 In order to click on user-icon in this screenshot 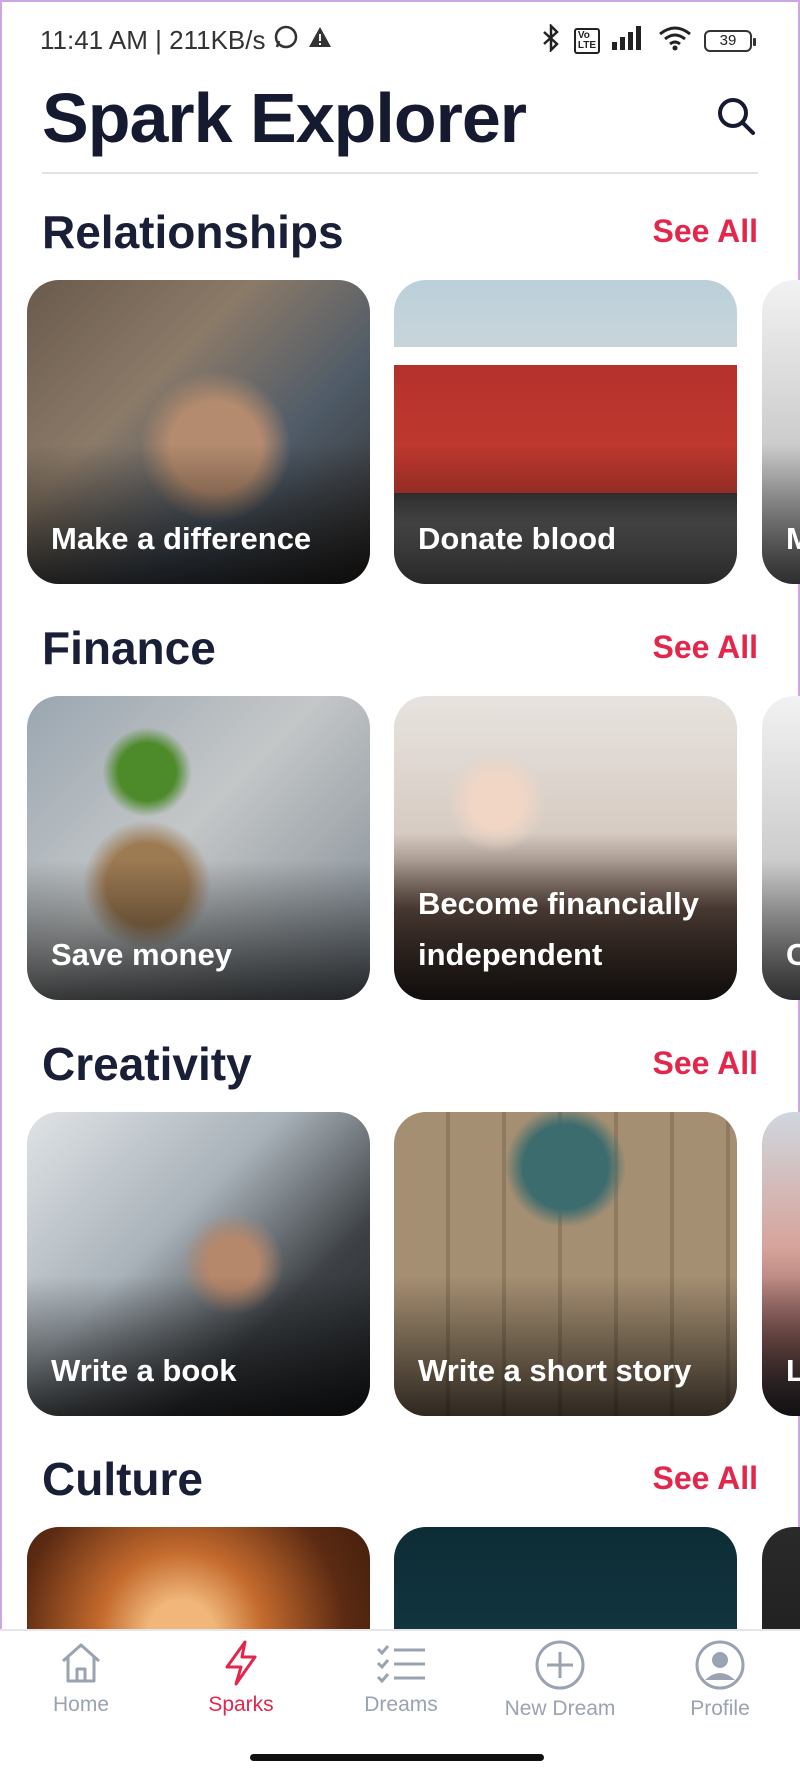, I will do `click(720, 1665)`.